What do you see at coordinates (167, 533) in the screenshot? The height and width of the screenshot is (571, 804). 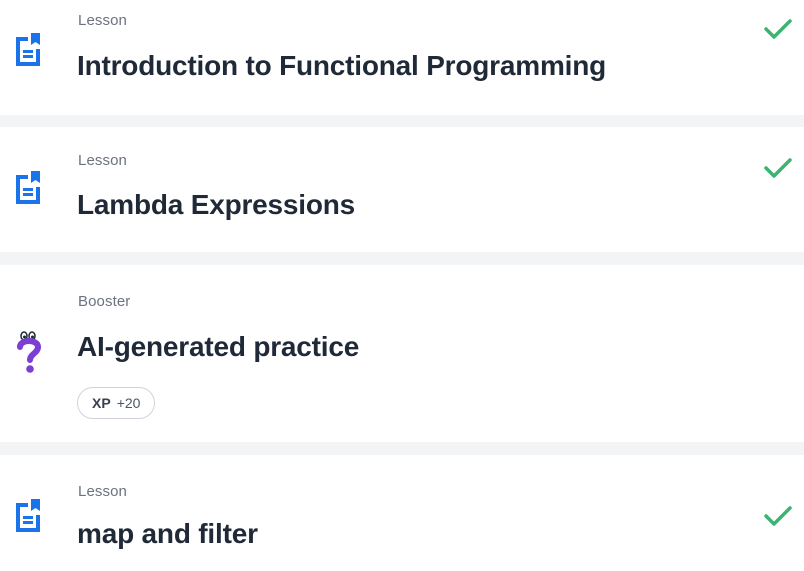 I see `item-title: map and filter` at bounding box center [167, 533].